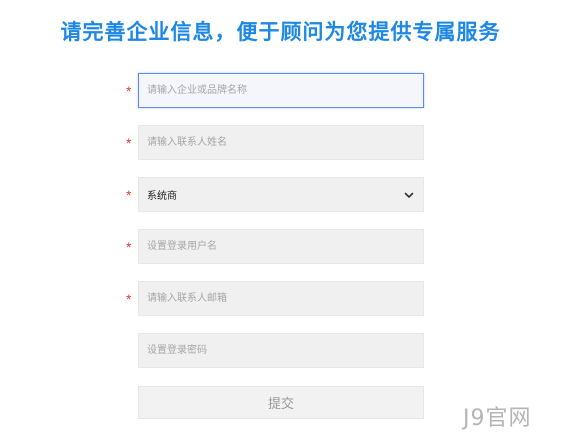 Image resolution: width=561 pixels, height=444 pixels. I want to click on contact-name-row: *, so click(275, 142).